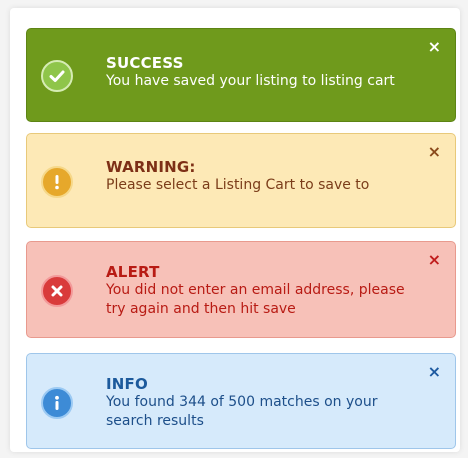 The width and height of the screenshot is (468, 458). Describe the element at coordinates (151, 167) in the screenshot. I see `warning-title: WARNING:` at that location.